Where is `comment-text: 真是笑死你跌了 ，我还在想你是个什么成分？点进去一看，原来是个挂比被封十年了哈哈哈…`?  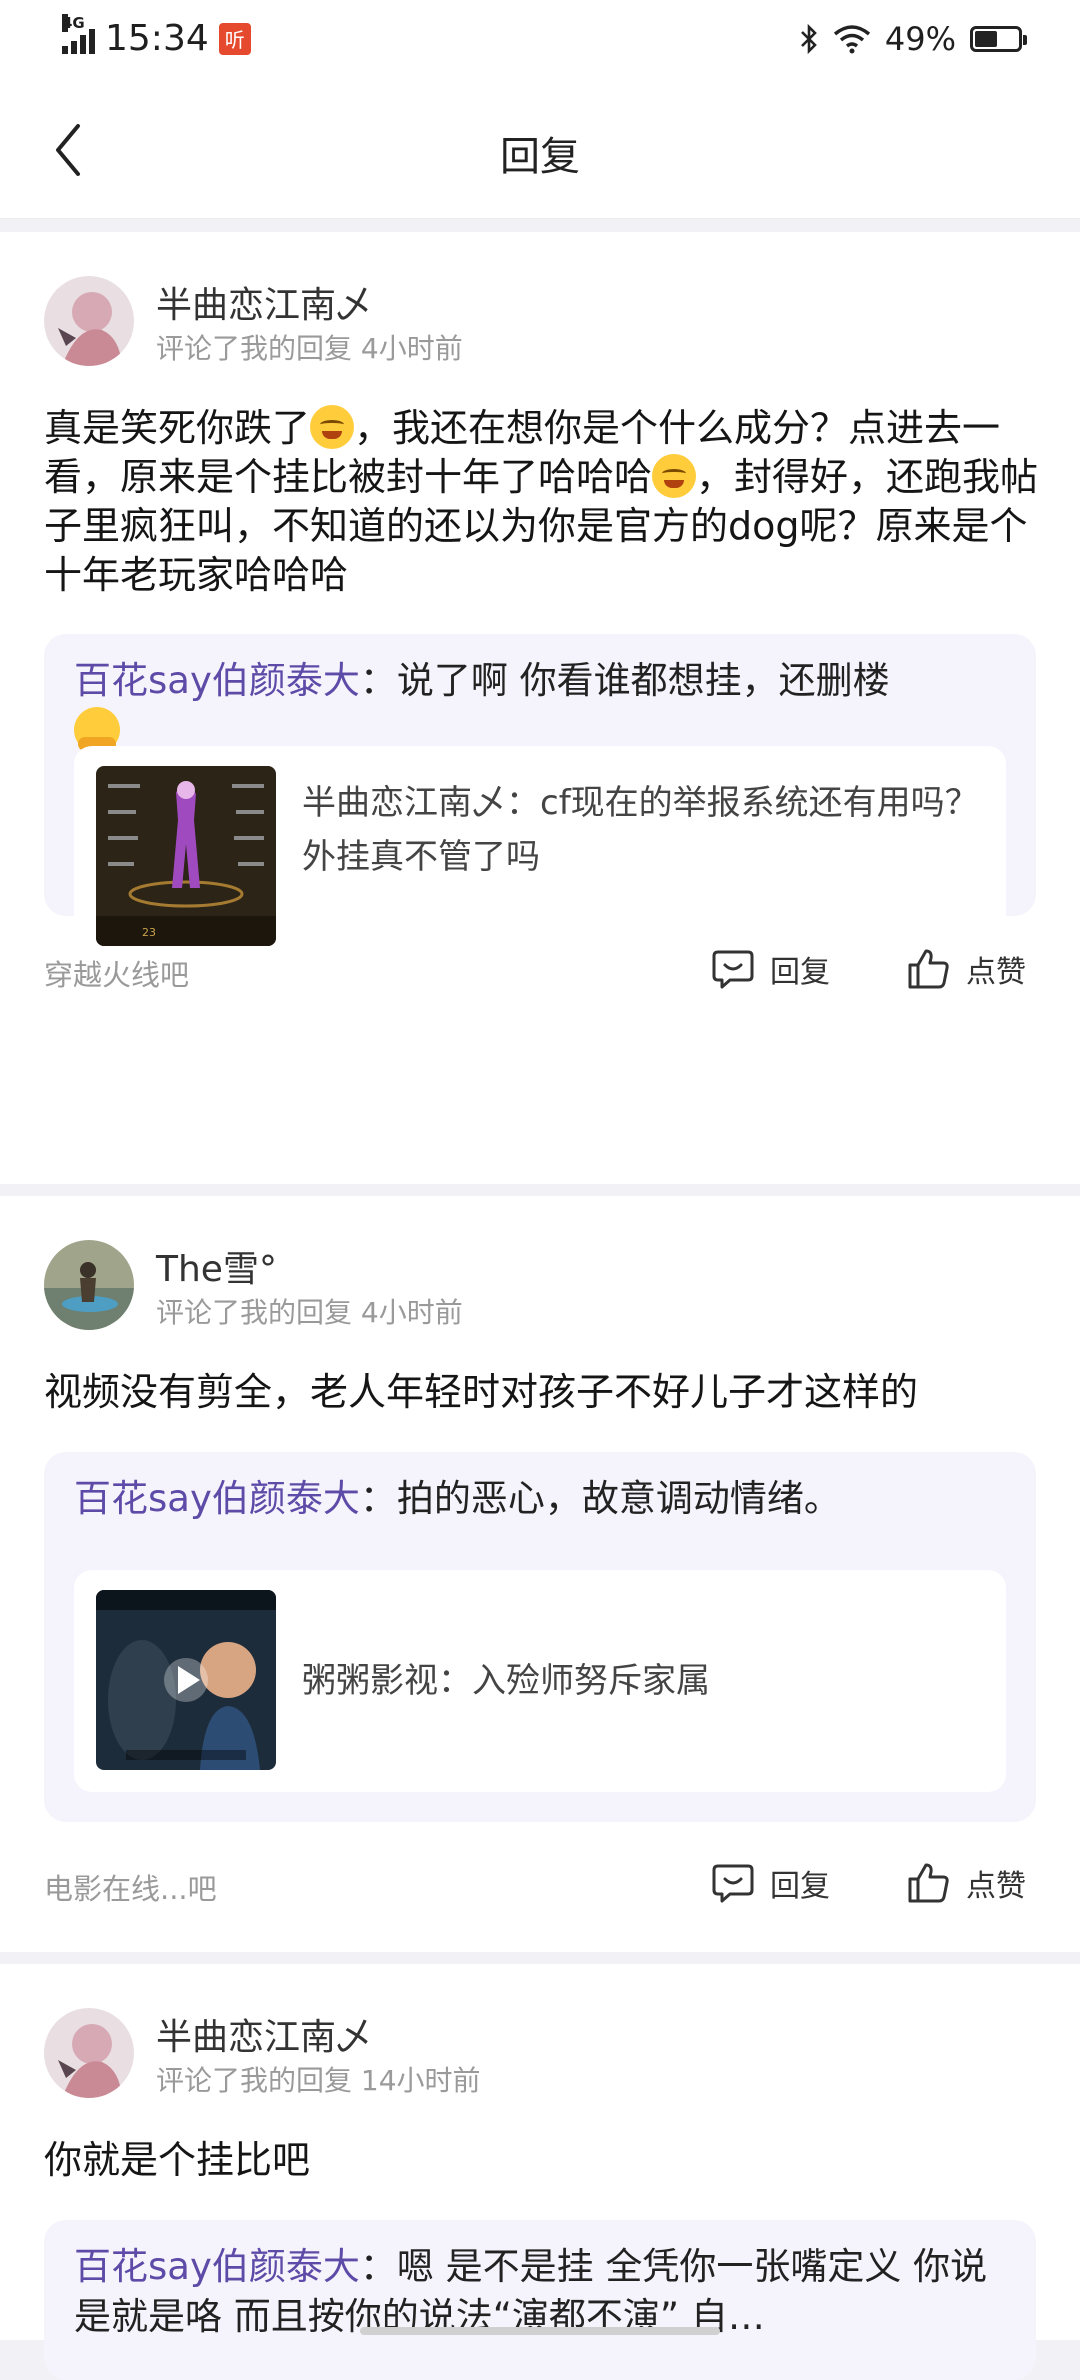 comment-text: 真是笑死你跌了 ，我还在想你是个什么成分？点进去一看，原来是个挂比被封十年了哈哈哈… is located at coordinates (541, 502).